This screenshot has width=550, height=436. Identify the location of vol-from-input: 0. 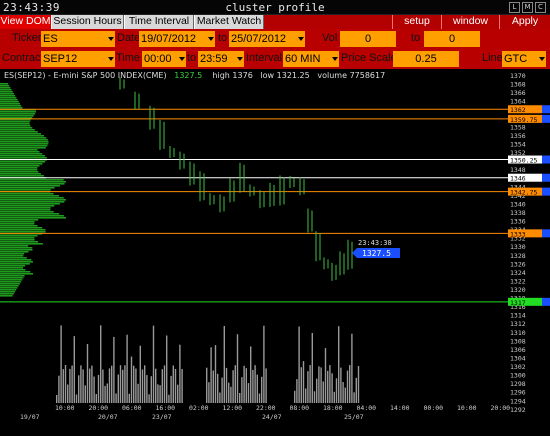
(368, 39).